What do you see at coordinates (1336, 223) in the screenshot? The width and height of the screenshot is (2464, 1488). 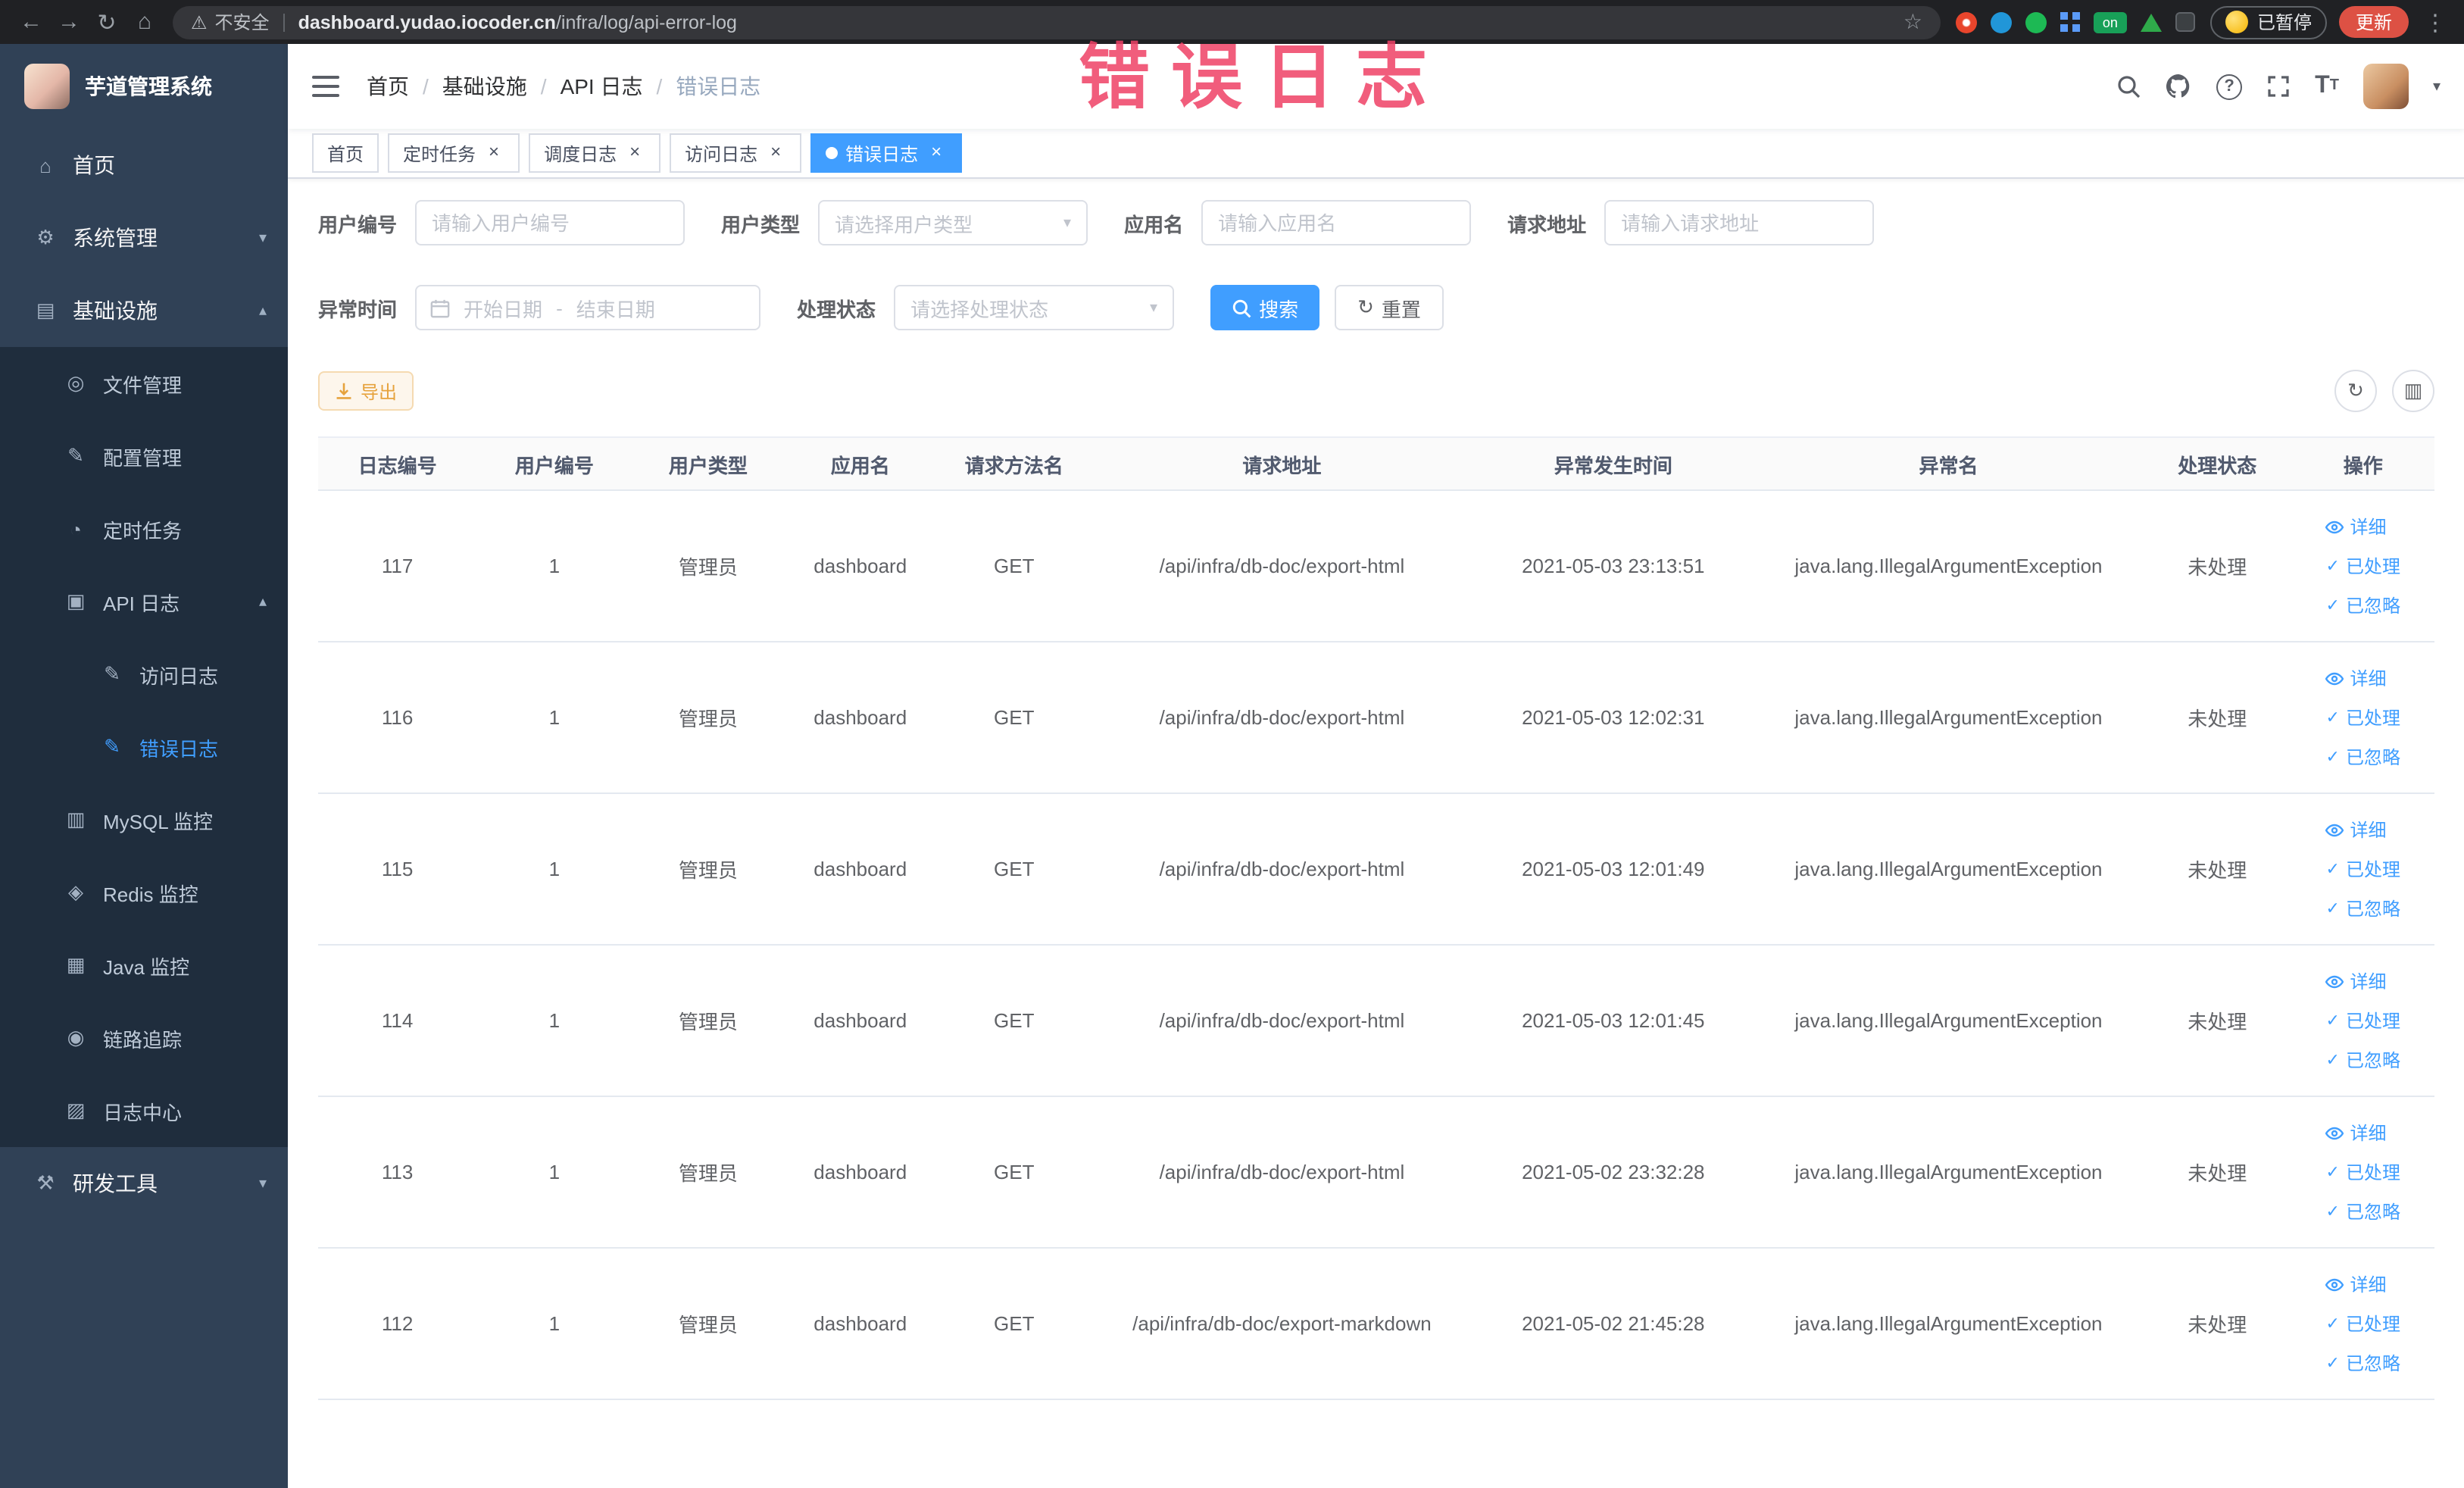 I see `app-name-input` at bounding box center [1336, 223].